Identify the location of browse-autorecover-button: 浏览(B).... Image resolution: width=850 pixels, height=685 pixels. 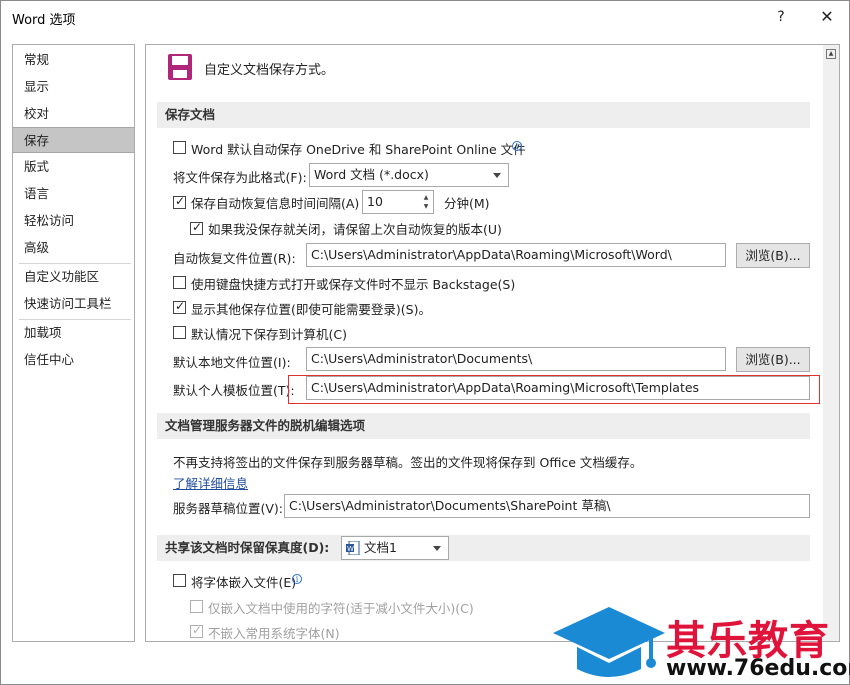
(773, 255).